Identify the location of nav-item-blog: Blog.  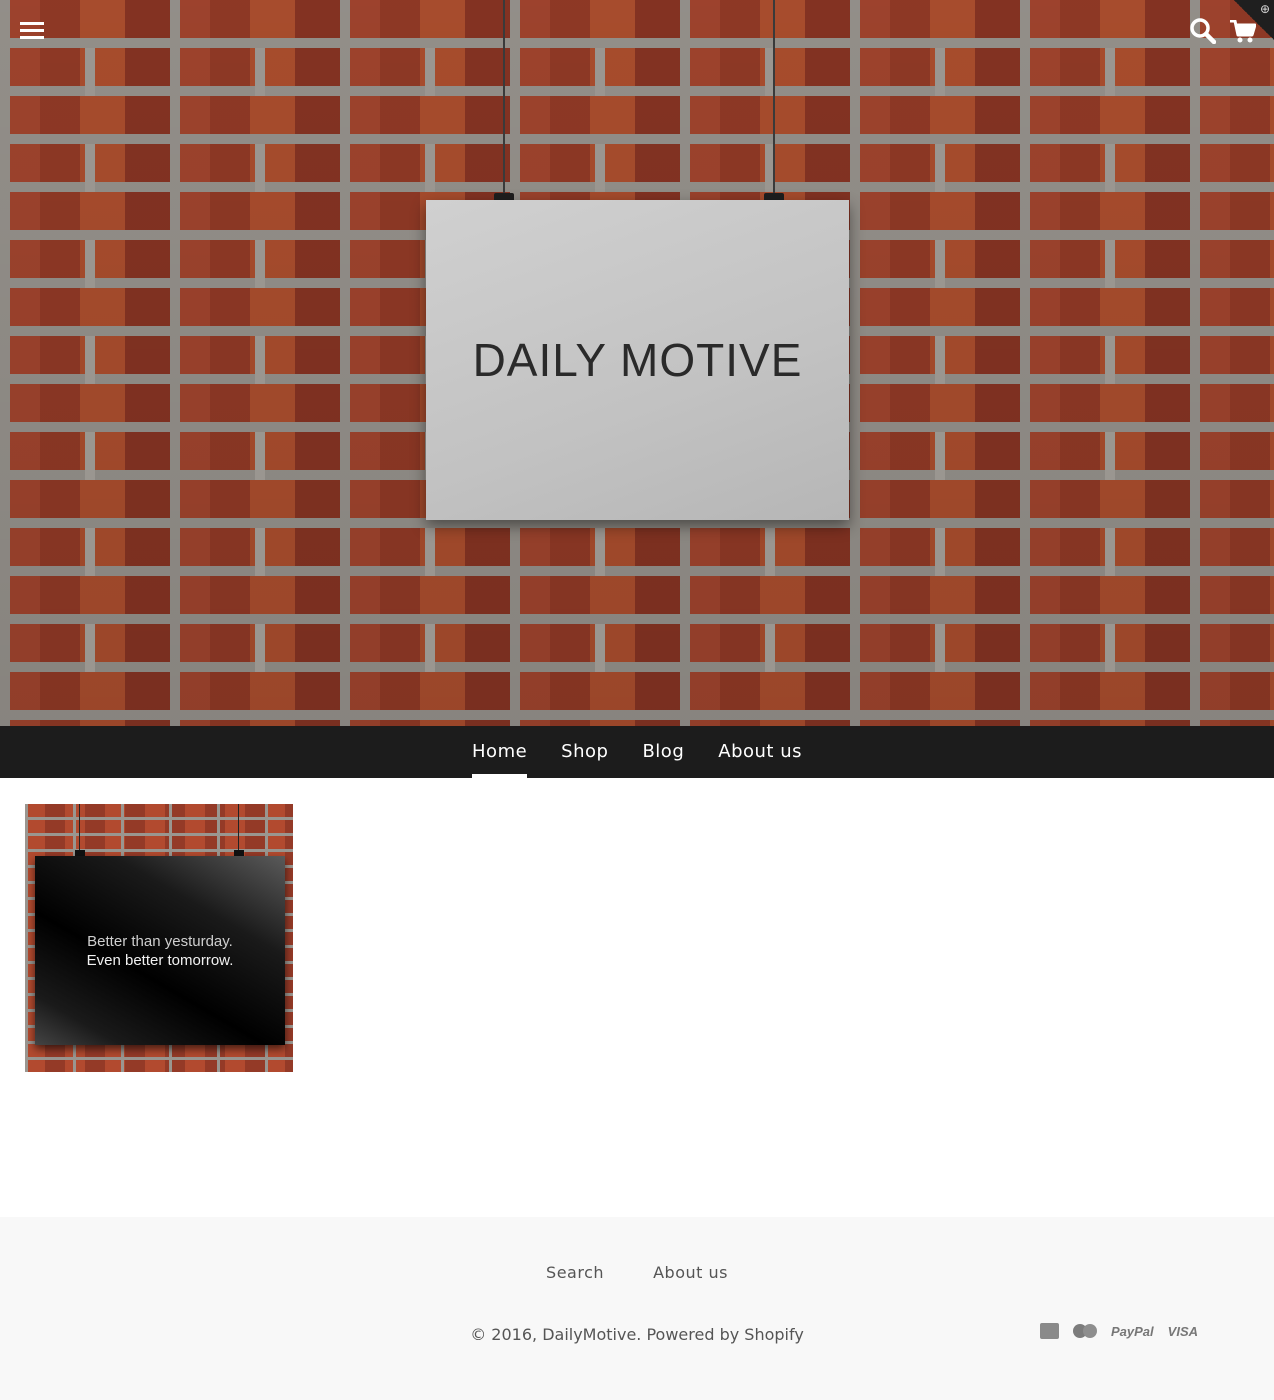
(663, 752).